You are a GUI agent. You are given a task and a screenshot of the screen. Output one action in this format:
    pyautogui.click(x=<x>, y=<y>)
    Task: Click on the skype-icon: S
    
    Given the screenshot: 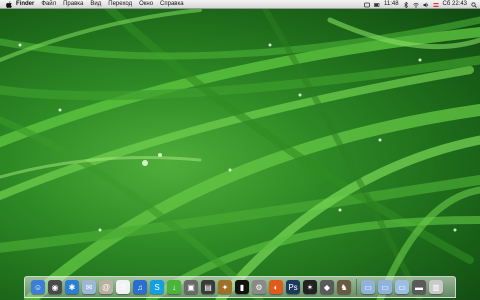 What is the action you would take?
    pyautogui.click(x=157, y=287)
    